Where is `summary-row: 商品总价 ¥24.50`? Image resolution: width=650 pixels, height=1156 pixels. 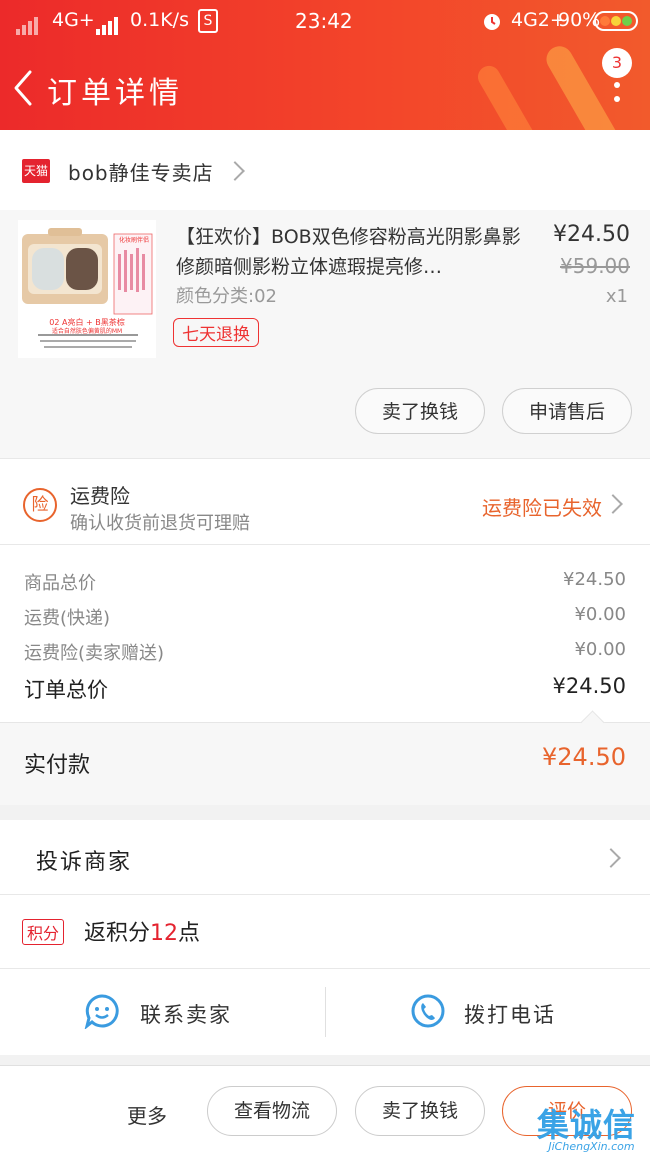
summary-row: 商品总价 ¥24.50 is located at coordinates (325, 582).